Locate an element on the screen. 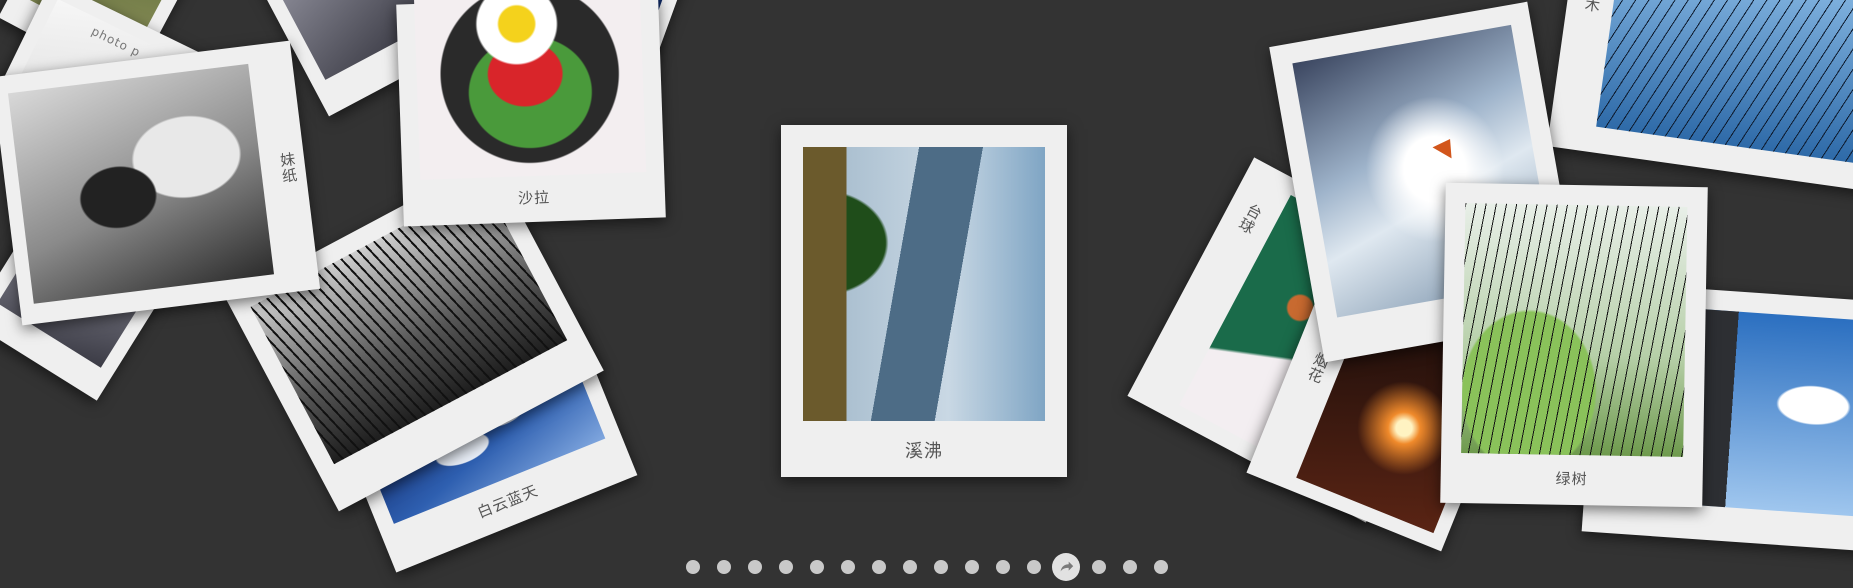 Image resolution: width=1853 pixels, height=588 pixels. photo-caption: 台球 is located at coordinates (1250, 218).